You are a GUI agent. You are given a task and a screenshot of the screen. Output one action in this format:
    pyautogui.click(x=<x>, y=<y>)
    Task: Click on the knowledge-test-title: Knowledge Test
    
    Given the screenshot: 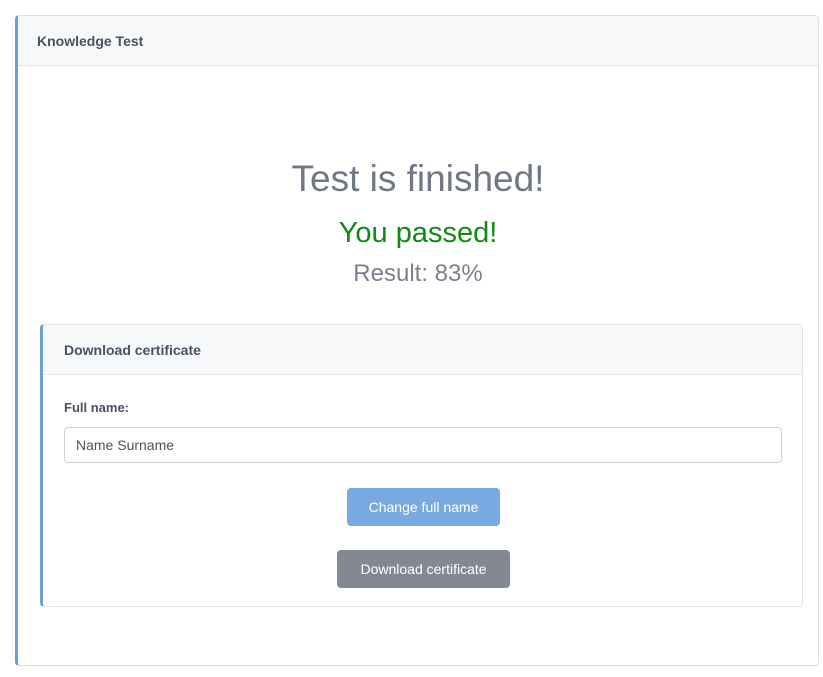 What is the action you would take?
    pyautogui.click(x=90, y=40)
    